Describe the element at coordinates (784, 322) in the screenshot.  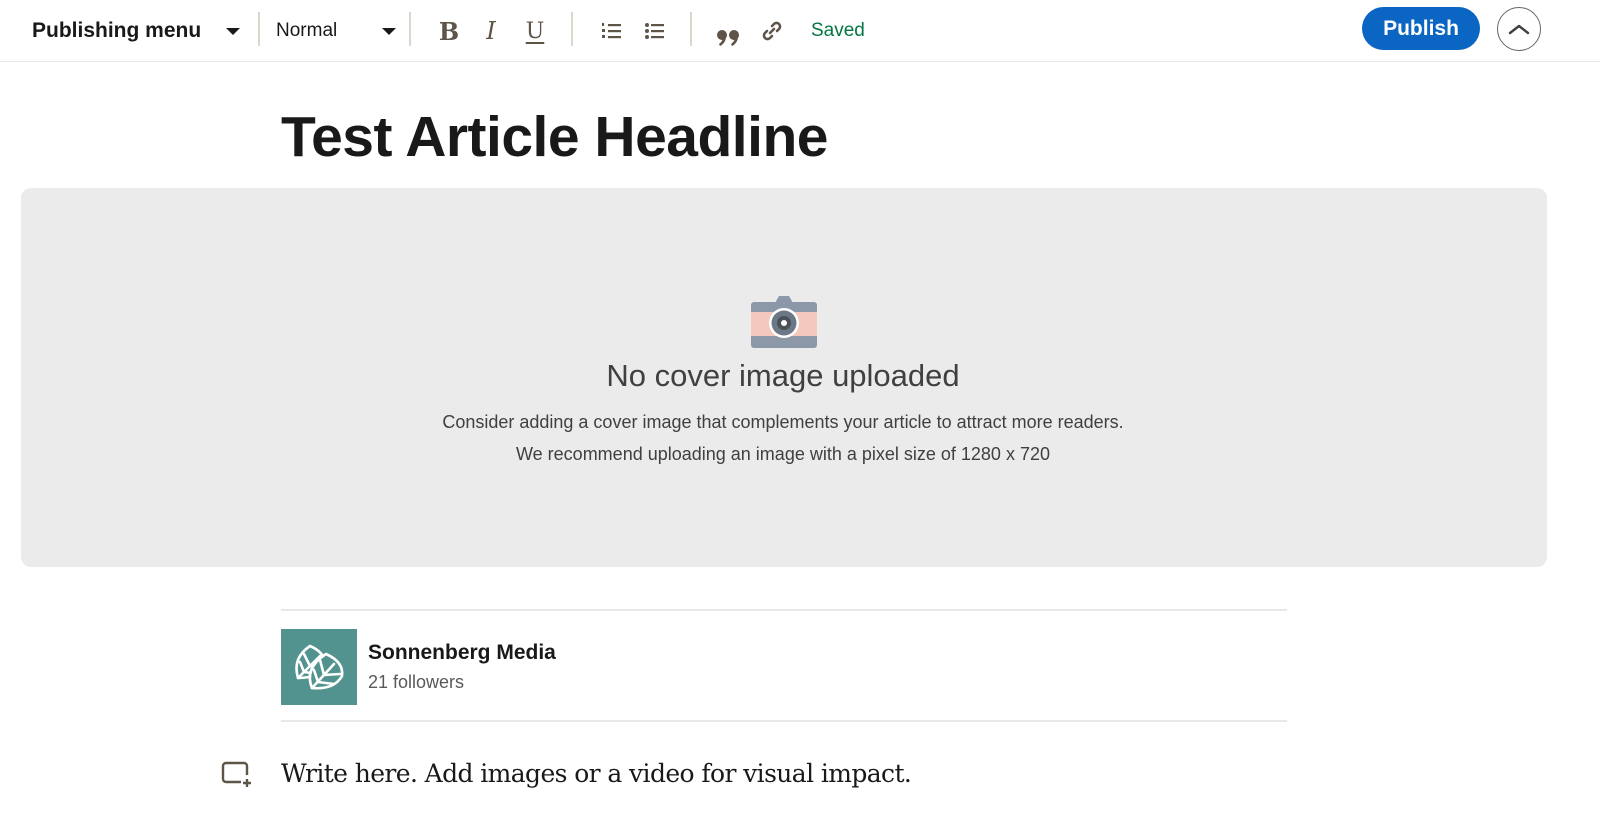
I see `camera-icon` at that location.